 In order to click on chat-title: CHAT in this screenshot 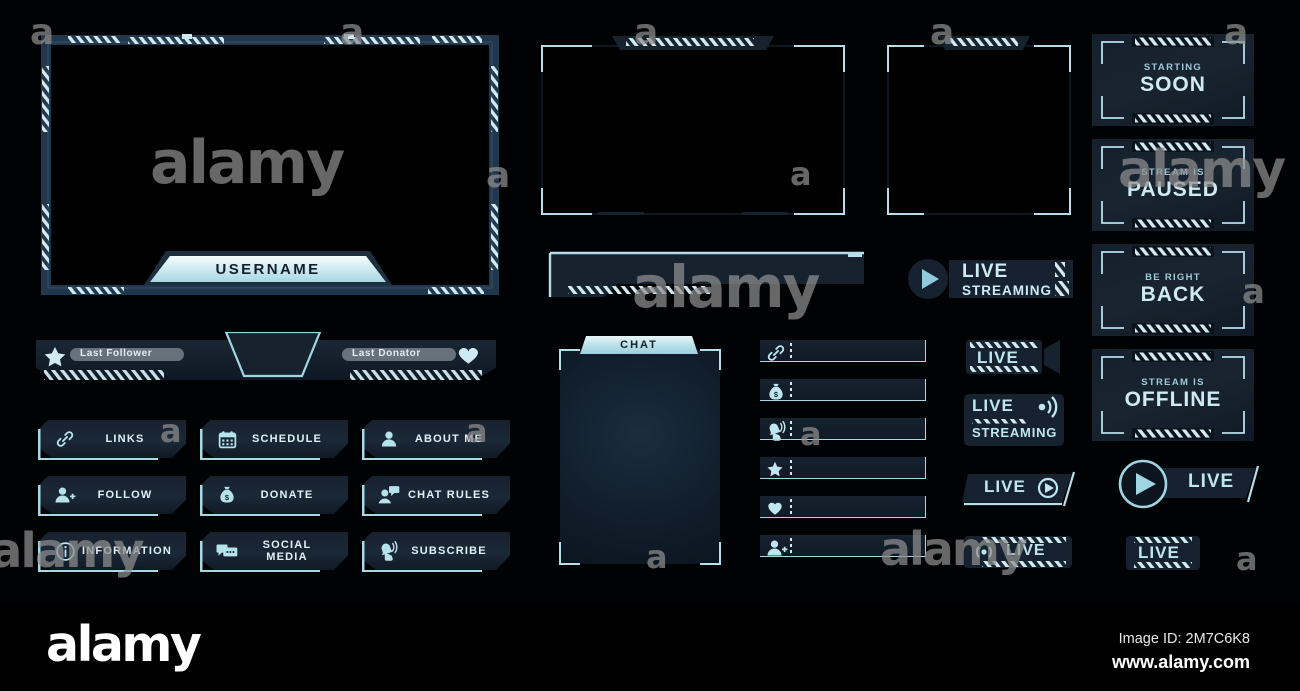, I will do `click(639, 345)`.